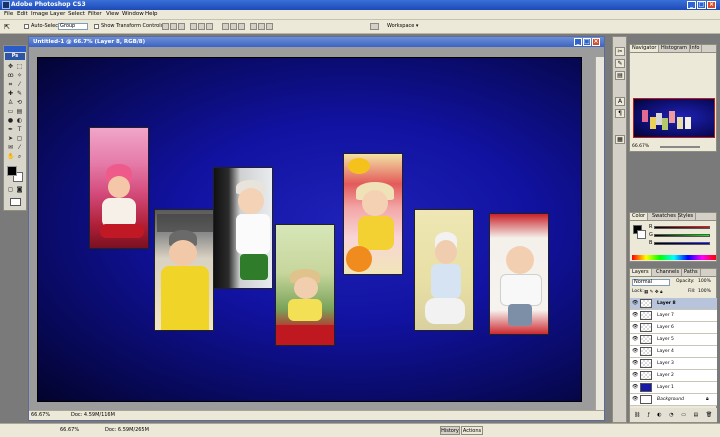 Image resolution: width=720 pixels, height=437 pixels. Describe the element at coordinates (704, 281) in the screenshot. I see `opacity-value: 100%` at that location.